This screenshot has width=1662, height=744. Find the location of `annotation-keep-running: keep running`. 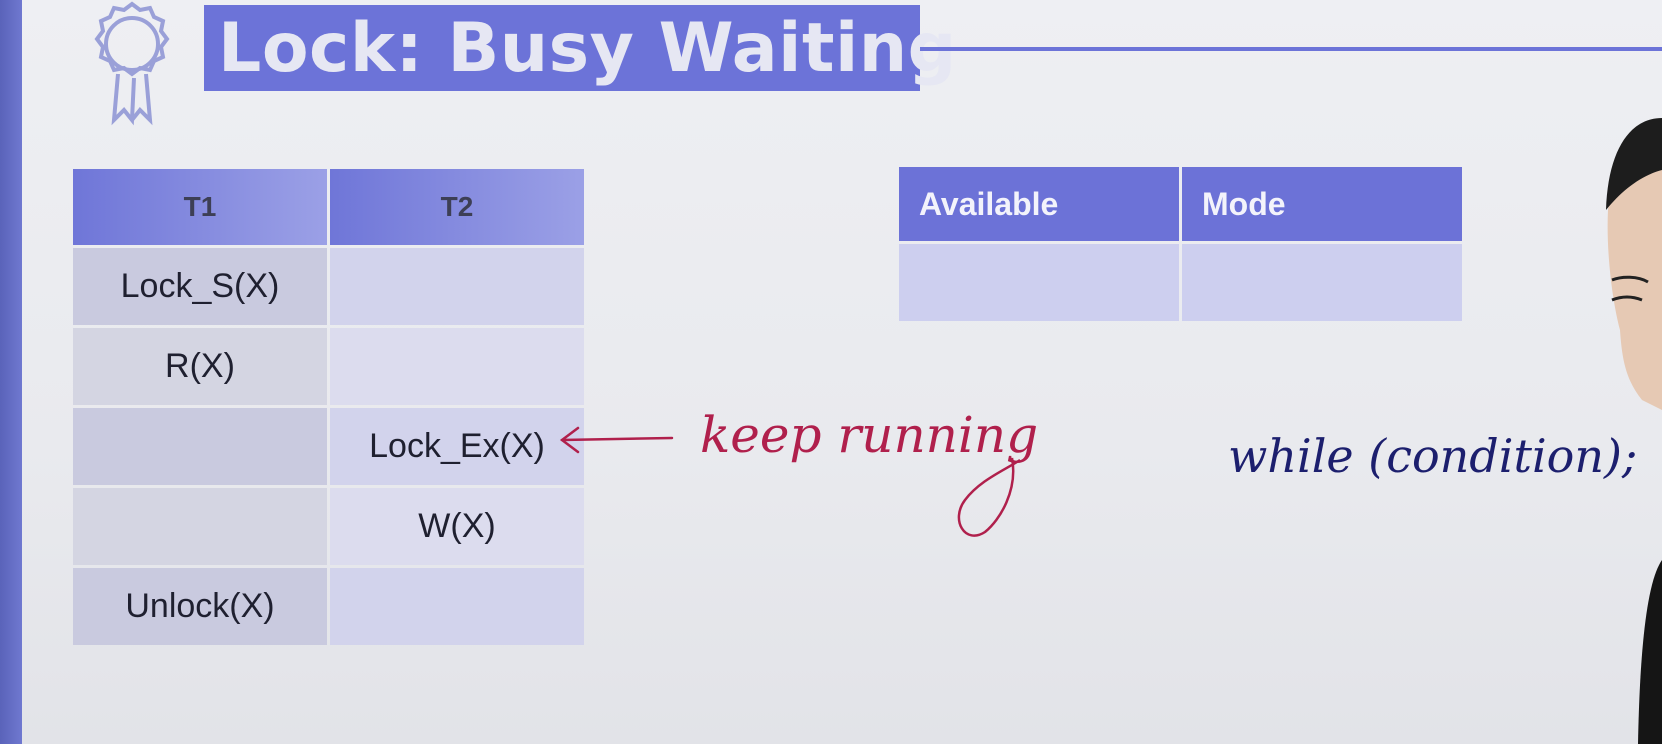

annotation-keep-running: keep running is located at coordinates (869, 435).